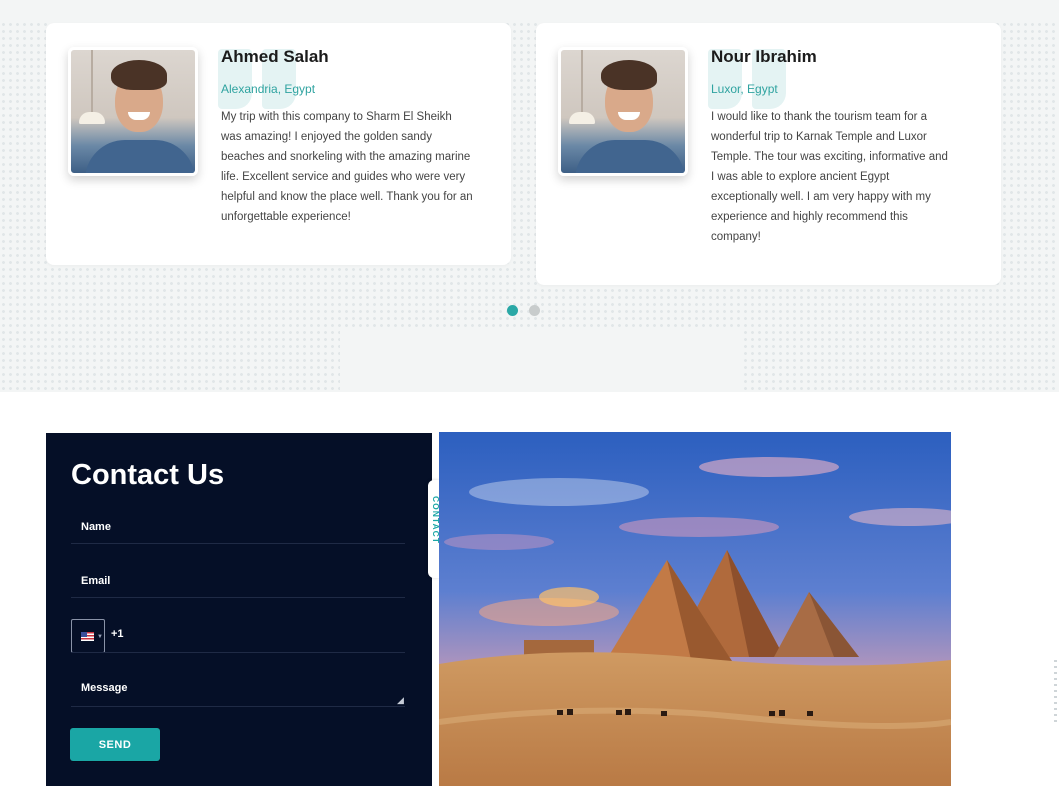 The height and width of the screenshot is (802, 1059). Describe the element at coordinates (1055, 692) in the screenshot. I see `scroll-indicator` at that location.